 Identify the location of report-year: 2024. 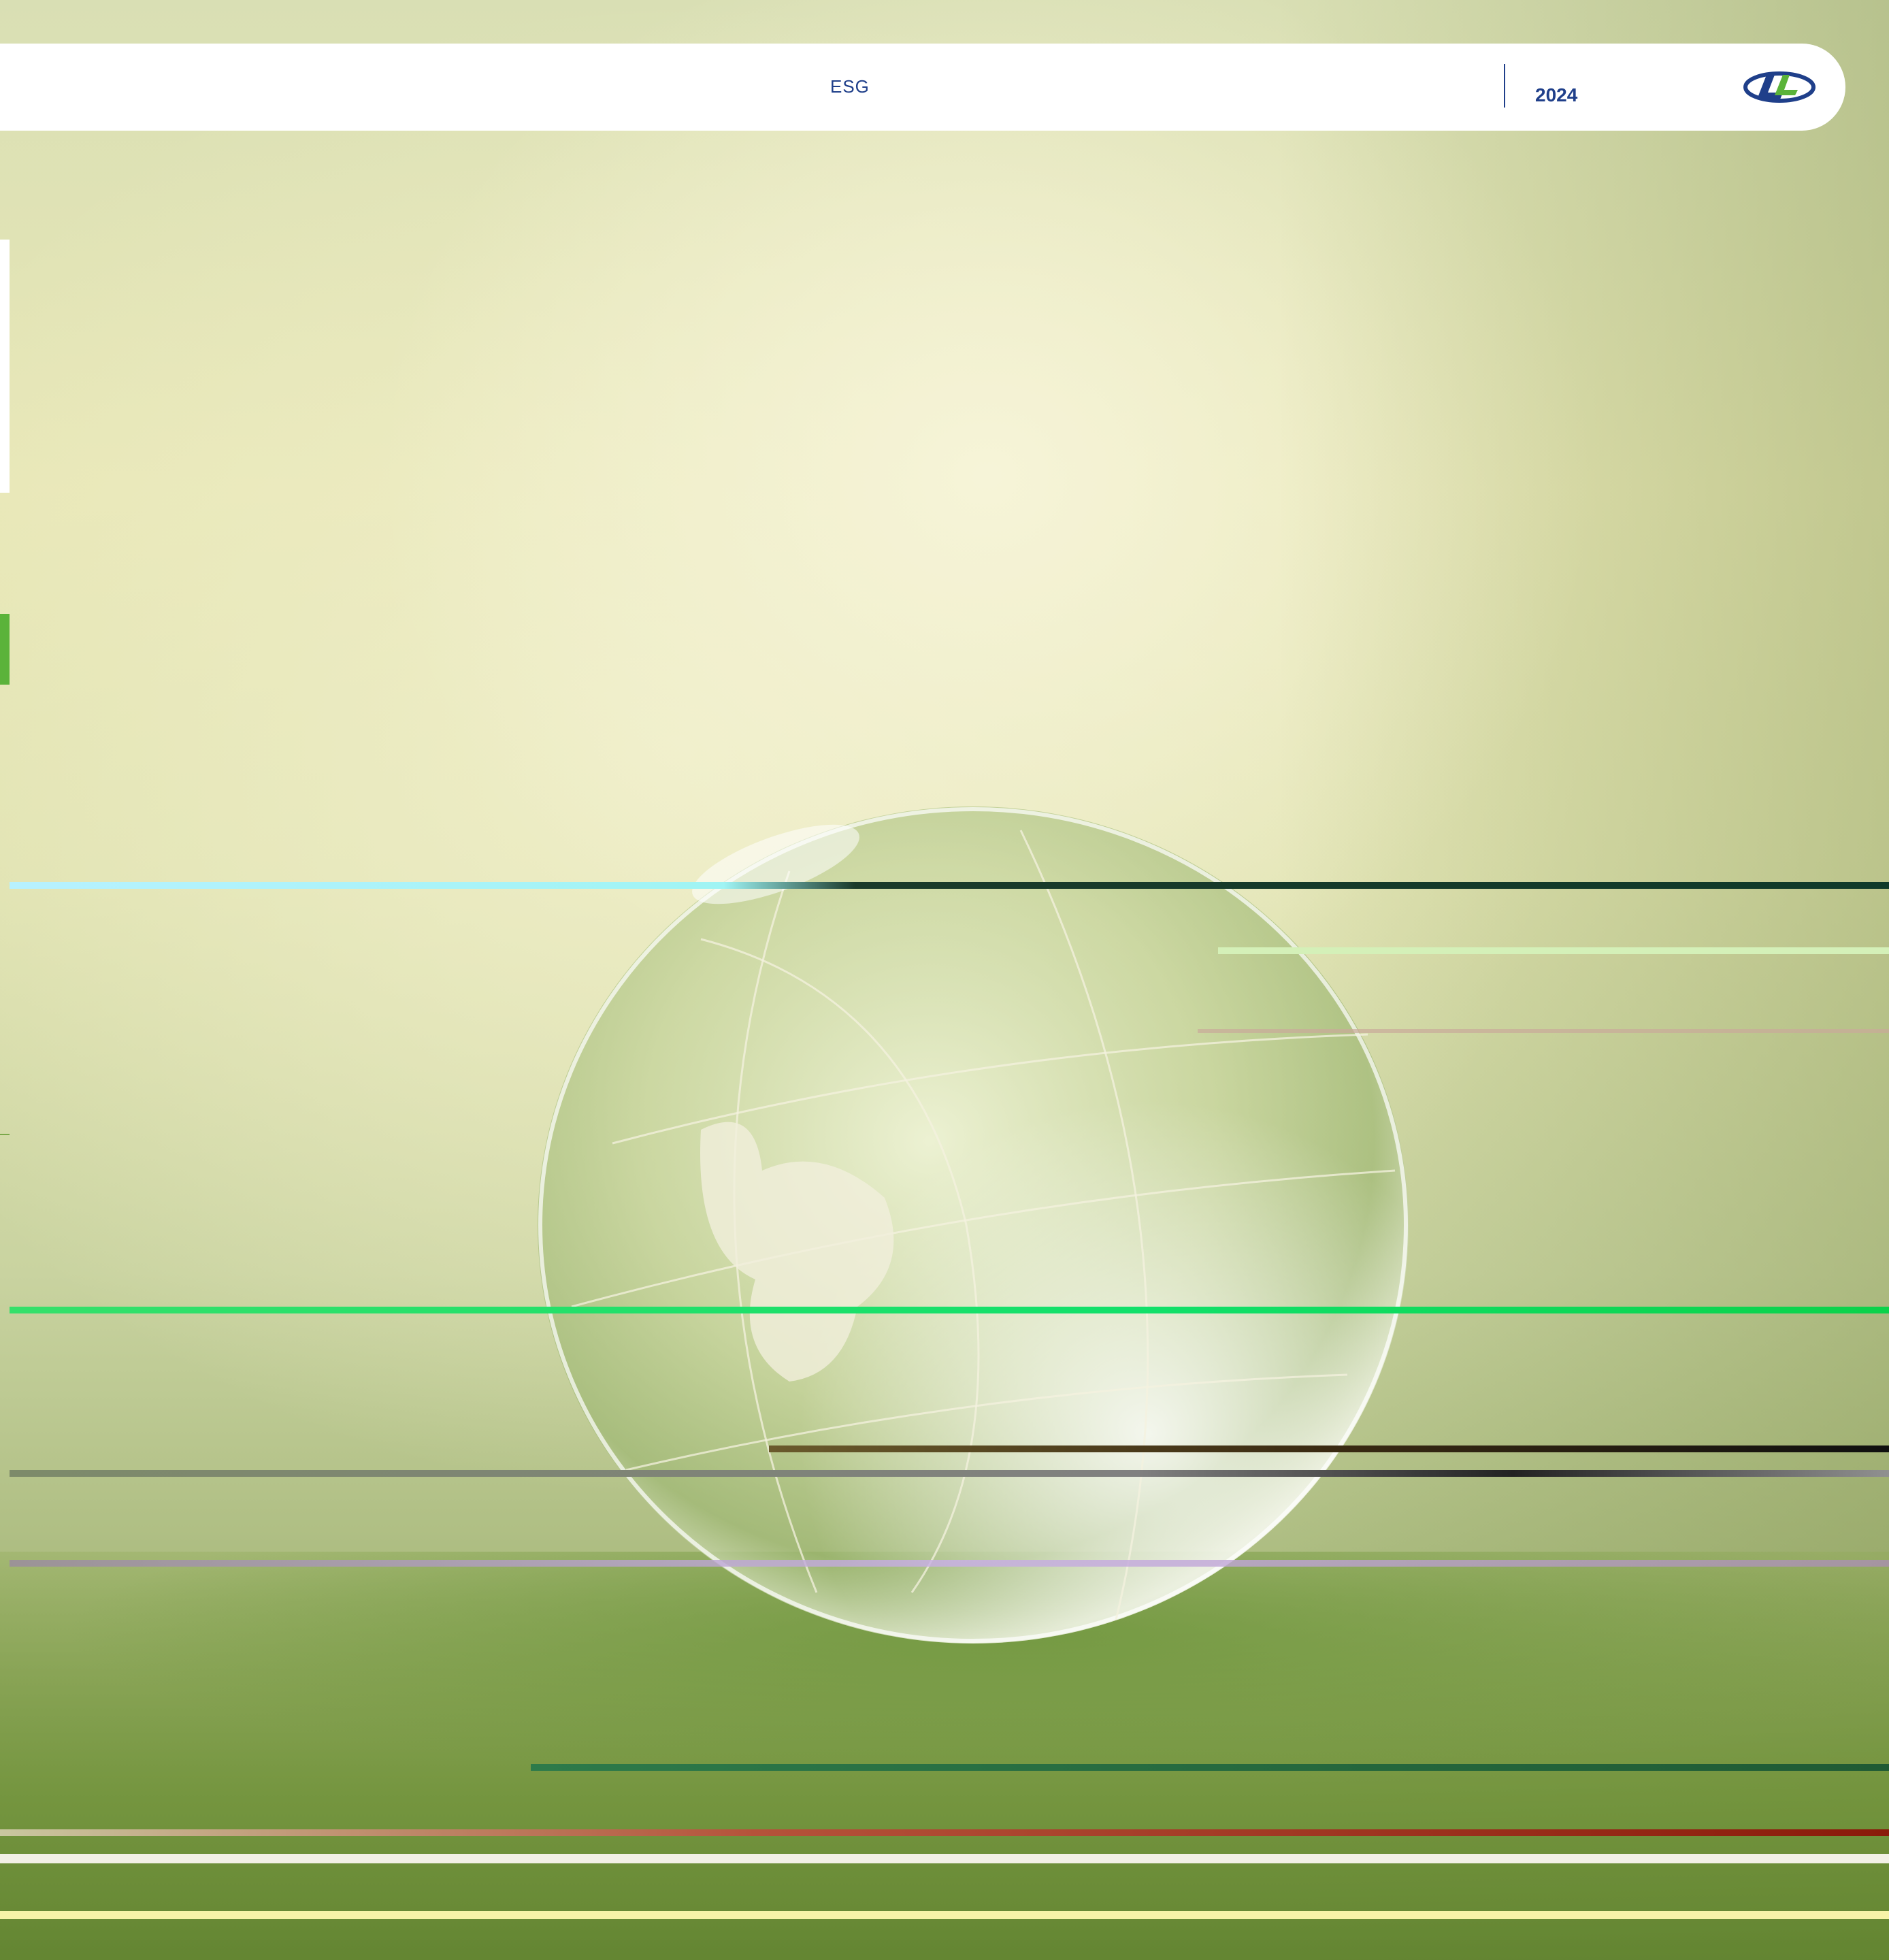
(1556, 94).